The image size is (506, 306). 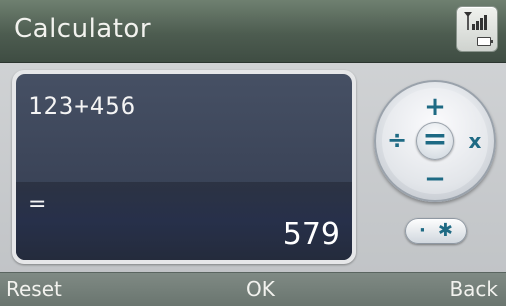 I want to click on app-title: Calculator, so click(x=83, y=29).